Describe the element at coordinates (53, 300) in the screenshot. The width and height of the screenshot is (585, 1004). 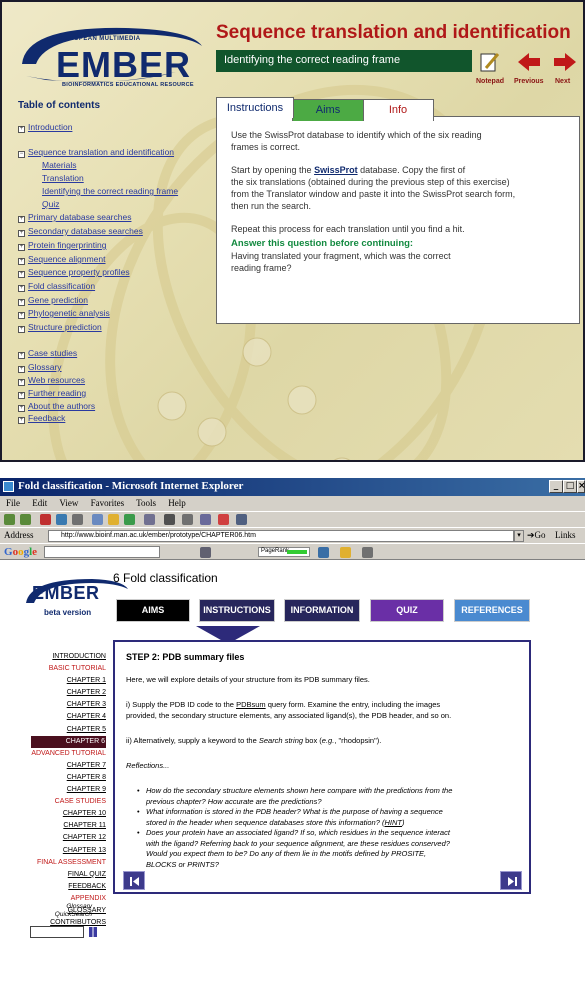
I see `toc-item-gene-prediction: + Gene prediction` at that location.